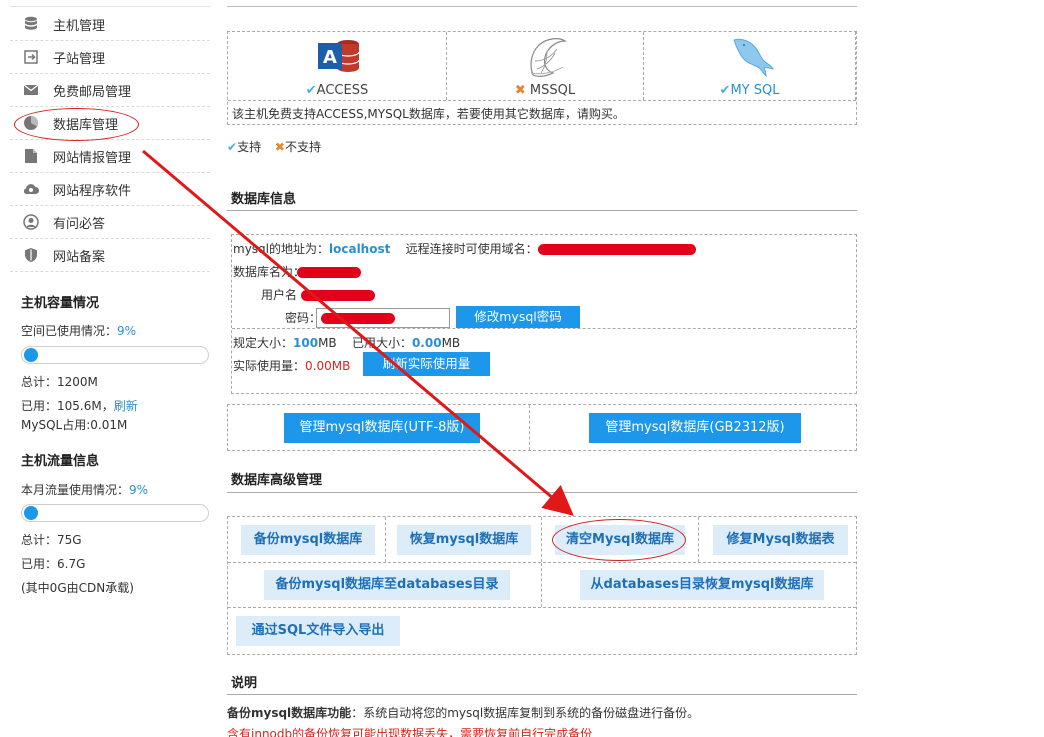  I want to click on manage-database-panel: 管理mysql数据库(UTF-8版) 管理mysql数据库(GB2312版), so click(542, 427).